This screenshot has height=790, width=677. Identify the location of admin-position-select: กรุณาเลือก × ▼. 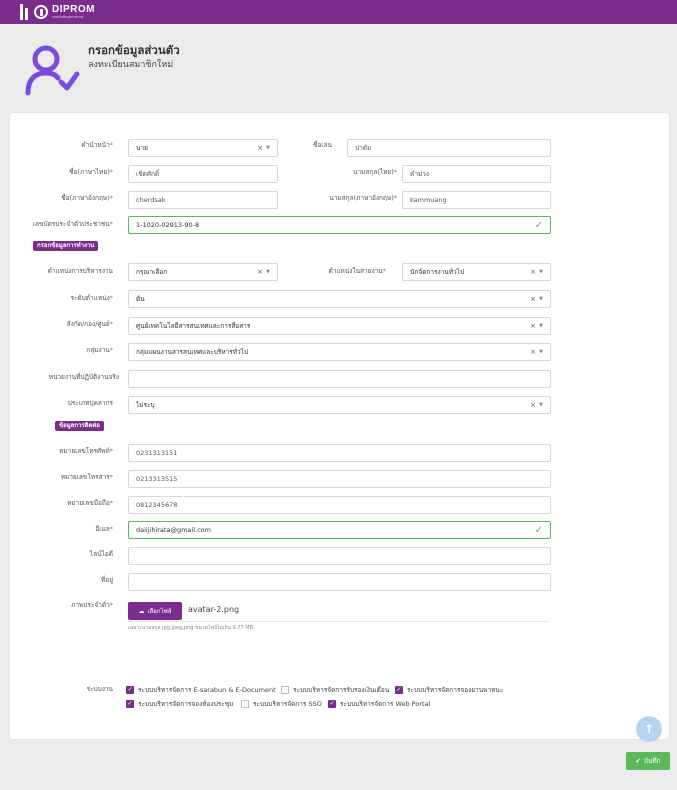
(203, 272).